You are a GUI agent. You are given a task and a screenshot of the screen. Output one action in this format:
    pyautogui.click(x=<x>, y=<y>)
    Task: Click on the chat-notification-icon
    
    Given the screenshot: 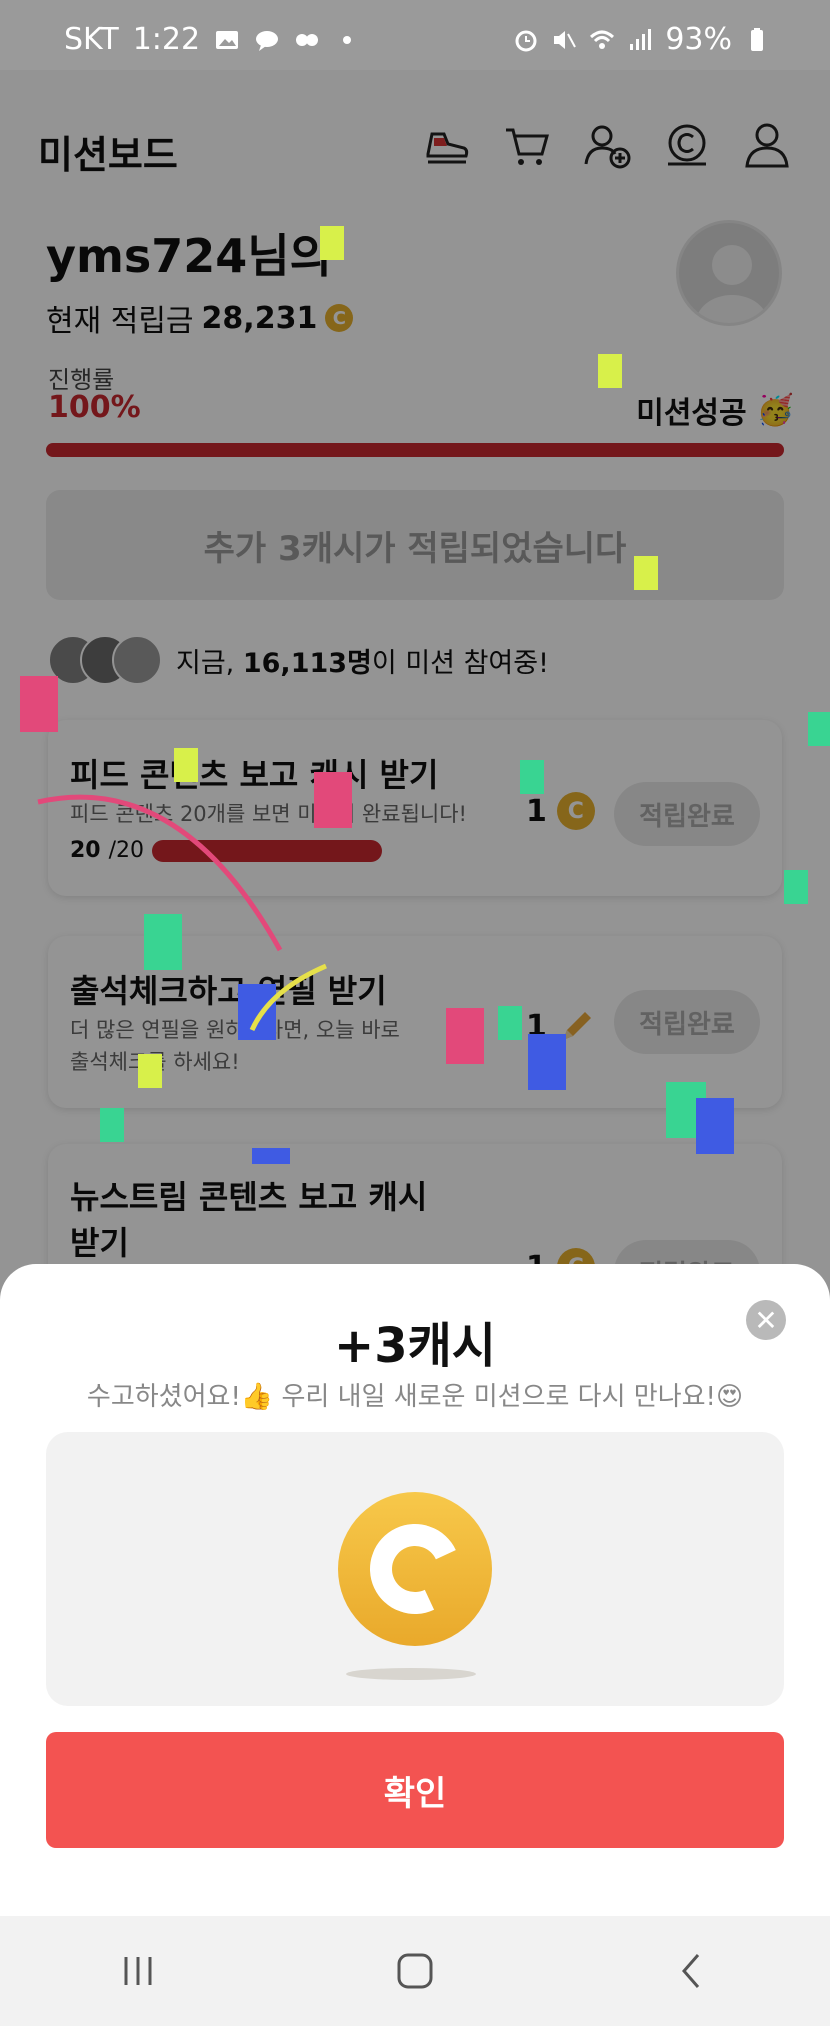 What is the action you would take?
    pyautogui.click(x=267, y=40)
    